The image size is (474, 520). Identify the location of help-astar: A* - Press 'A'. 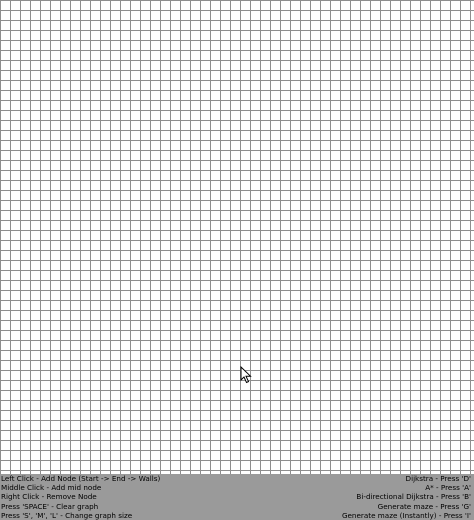
(448, 488).